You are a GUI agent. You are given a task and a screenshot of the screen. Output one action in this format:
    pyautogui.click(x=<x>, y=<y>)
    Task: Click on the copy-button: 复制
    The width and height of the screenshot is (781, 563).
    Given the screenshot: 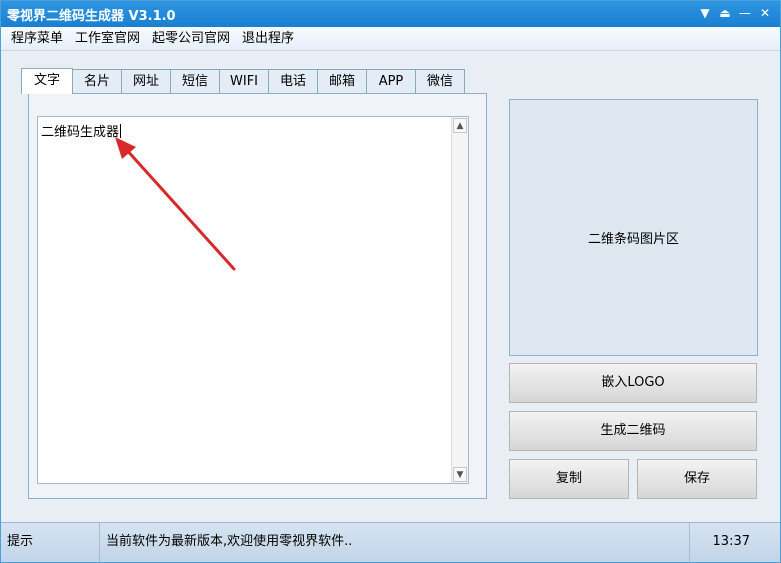 What is the action you would take?
    pyautogui.click(x=569, y=479)
    